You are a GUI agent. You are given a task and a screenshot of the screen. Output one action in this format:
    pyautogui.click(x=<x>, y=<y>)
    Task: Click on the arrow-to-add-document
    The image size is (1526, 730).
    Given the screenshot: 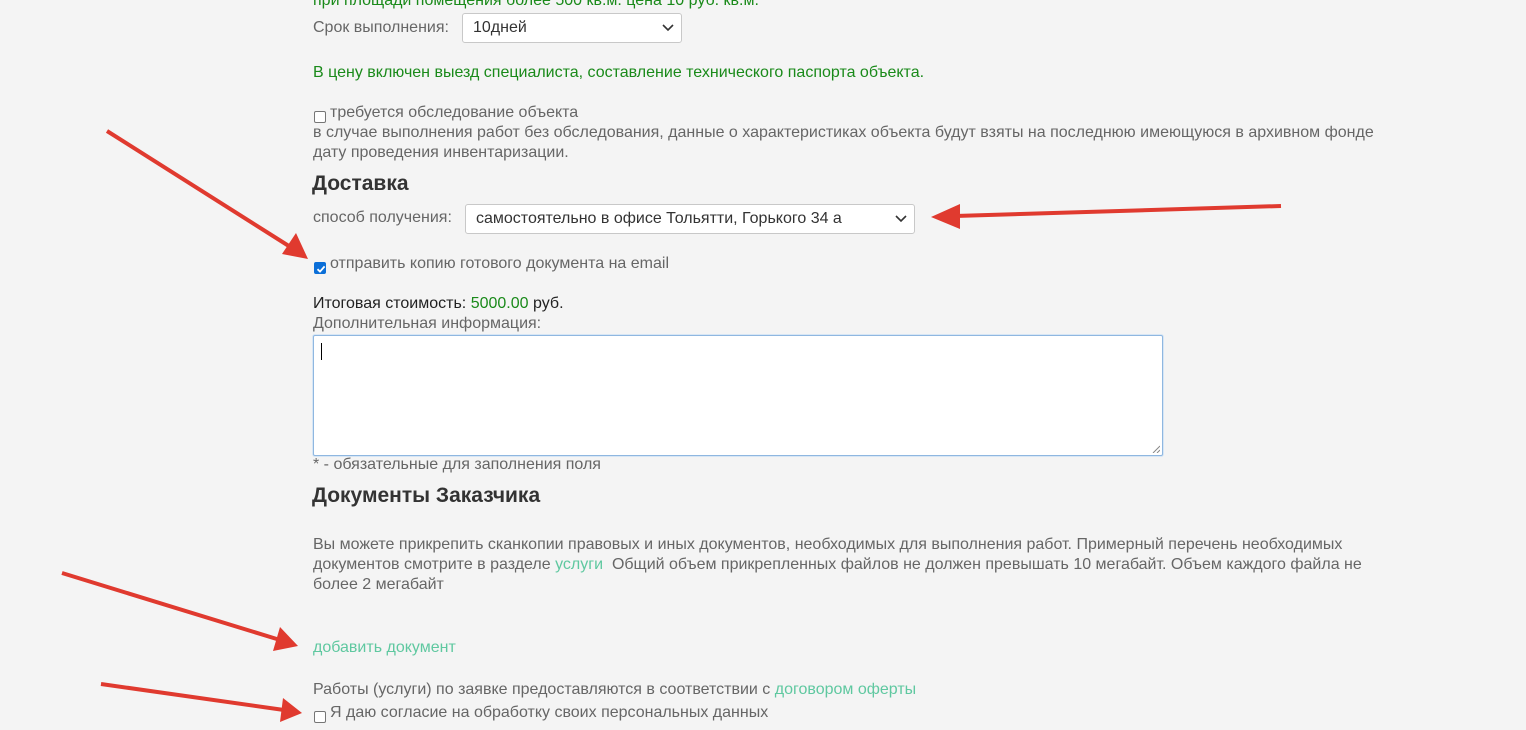 What is the action you would take?
    pyautogui.click(x=179, y=611)
    